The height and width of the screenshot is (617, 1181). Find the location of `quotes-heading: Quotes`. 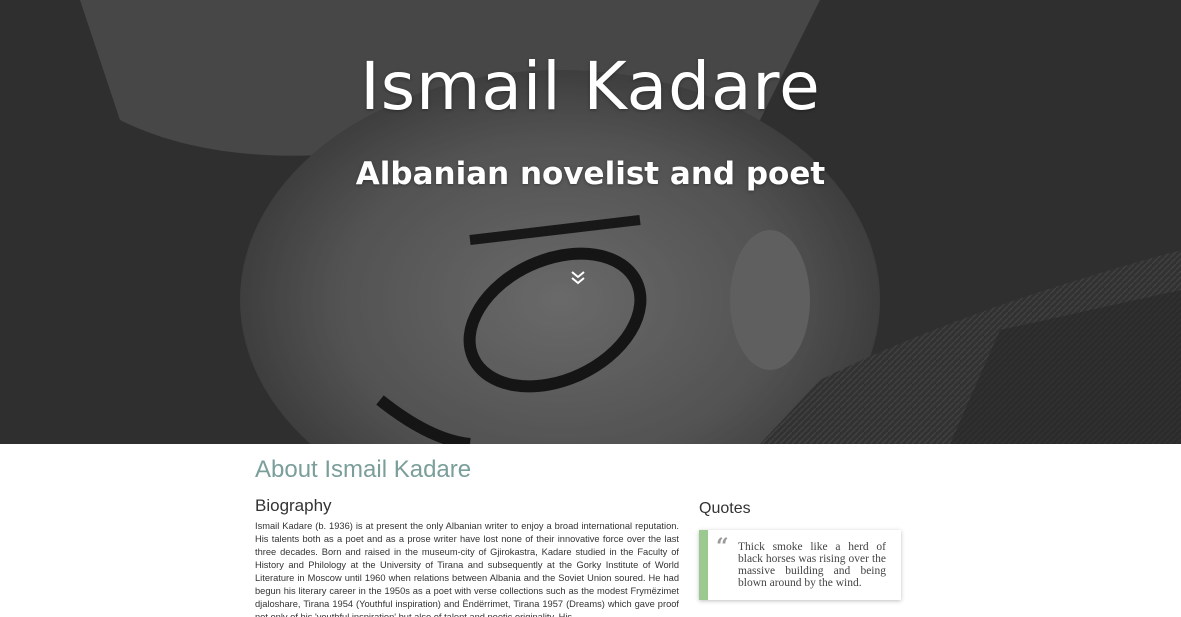

quotes-heading: Quotes is located at coordinates (725, 508).